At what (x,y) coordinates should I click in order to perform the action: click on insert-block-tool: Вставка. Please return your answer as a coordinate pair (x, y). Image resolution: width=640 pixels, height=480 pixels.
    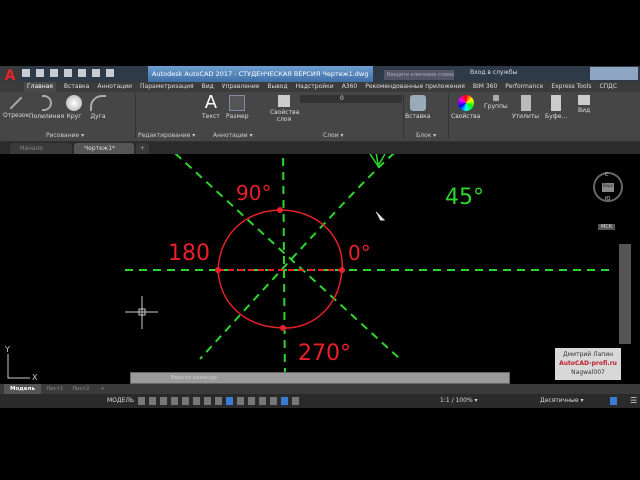
    Looking at the image, I should click on (417, 106).